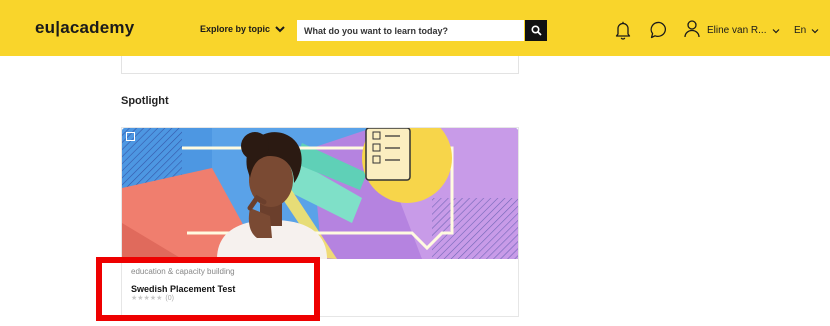 The width and height of the screenshot is (830, 326). I want to click on section-title-spotlight: Spotlight, so click(145, 101).